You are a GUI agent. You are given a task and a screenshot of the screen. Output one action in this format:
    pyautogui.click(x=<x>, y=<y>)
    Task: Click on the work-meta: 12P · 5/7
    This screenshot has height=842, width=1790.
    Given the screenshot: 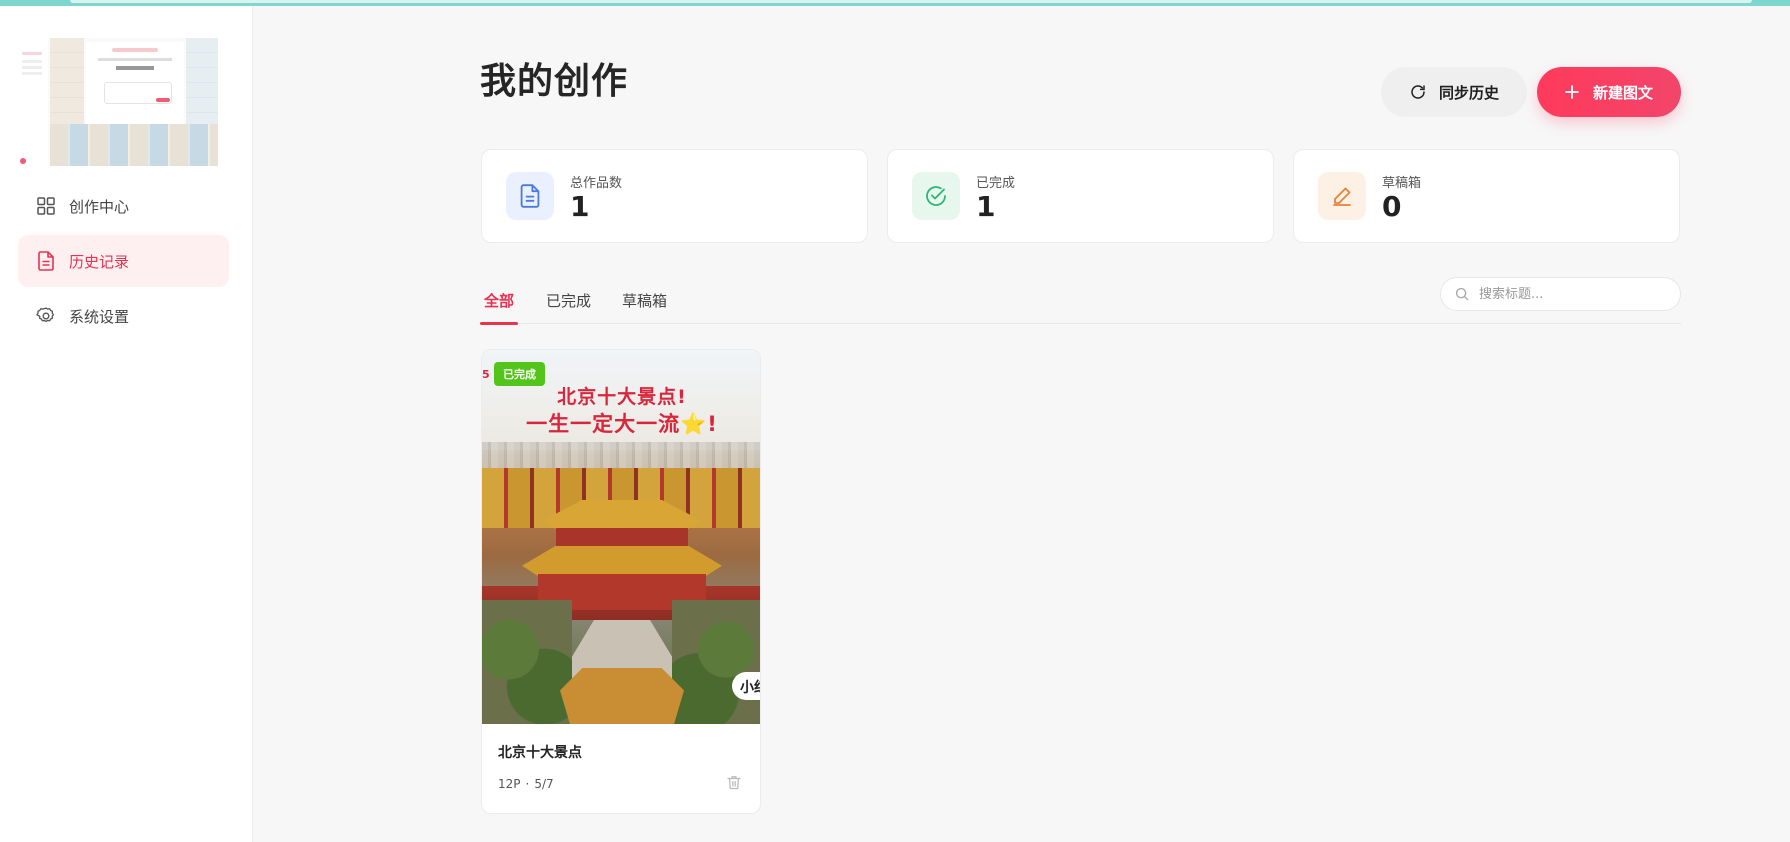 What is the action you would take?
    pyautogui.click(x=526, y=784)
    